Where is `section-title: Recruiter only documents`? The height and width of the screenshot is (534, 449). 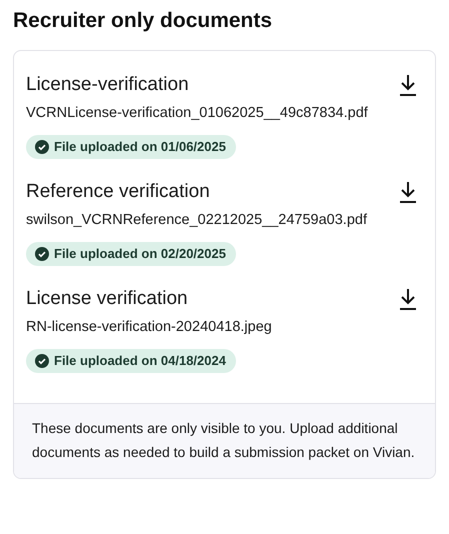
section-title: Recruiter only documents is located at coordinates (143, 21).